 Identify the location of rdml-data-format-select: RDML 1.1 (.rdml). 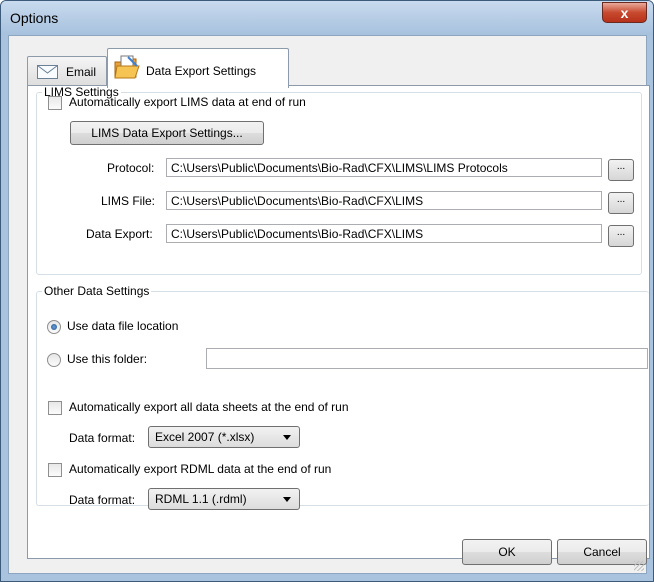
(224, 499).